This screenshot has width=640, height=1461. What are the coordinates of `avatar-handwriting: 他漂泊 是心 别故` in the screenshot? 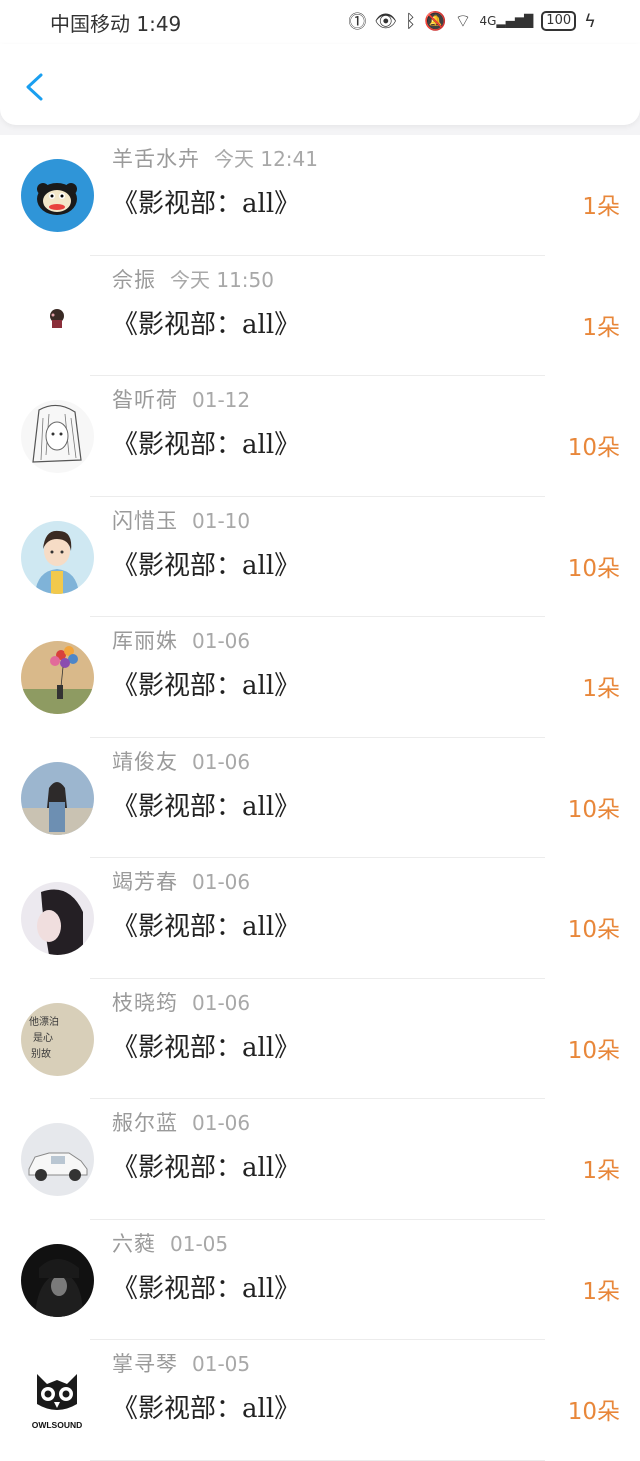 It's located at (57, 1039).